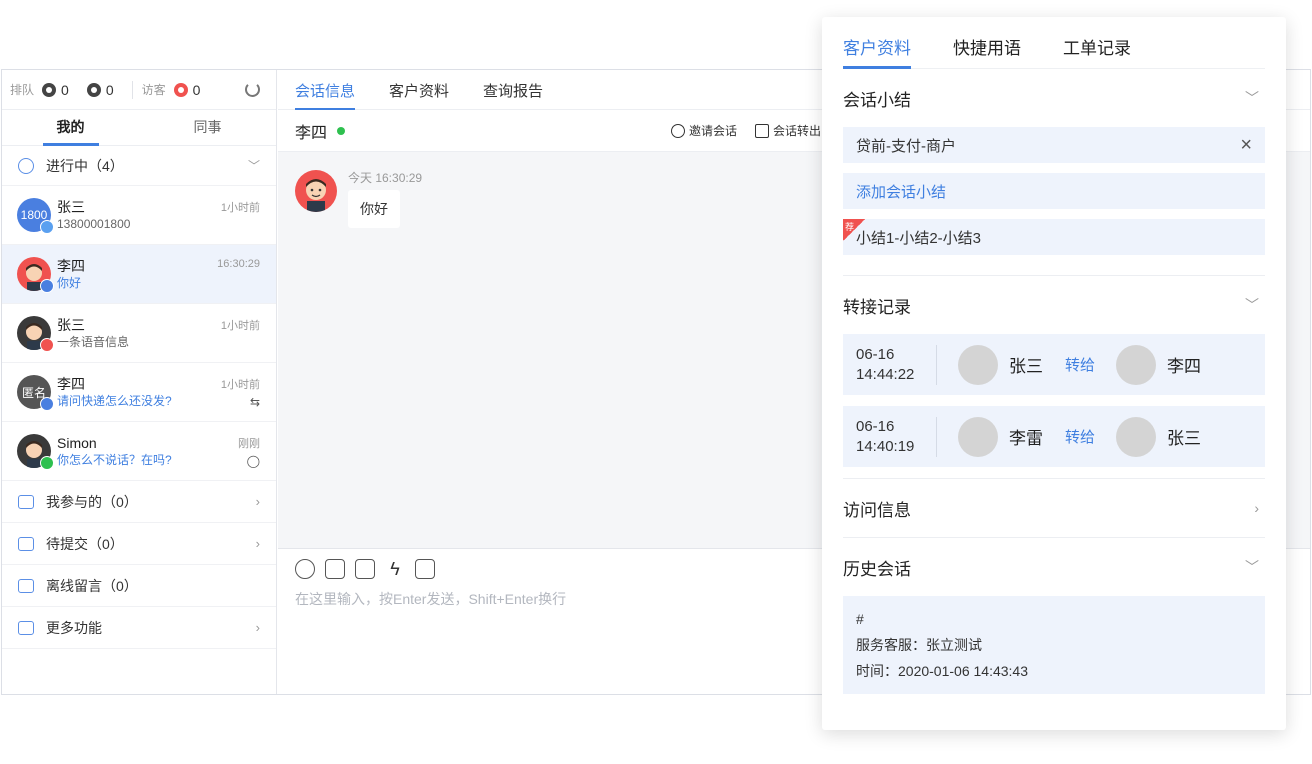 This screenshot has height=764, width=1312. What do you see at coordinates (1054, 237) in the screenshot?
I see `recommended-summary: 荐 小结1-小结2-小结3` at bounding box center [1054, 237].